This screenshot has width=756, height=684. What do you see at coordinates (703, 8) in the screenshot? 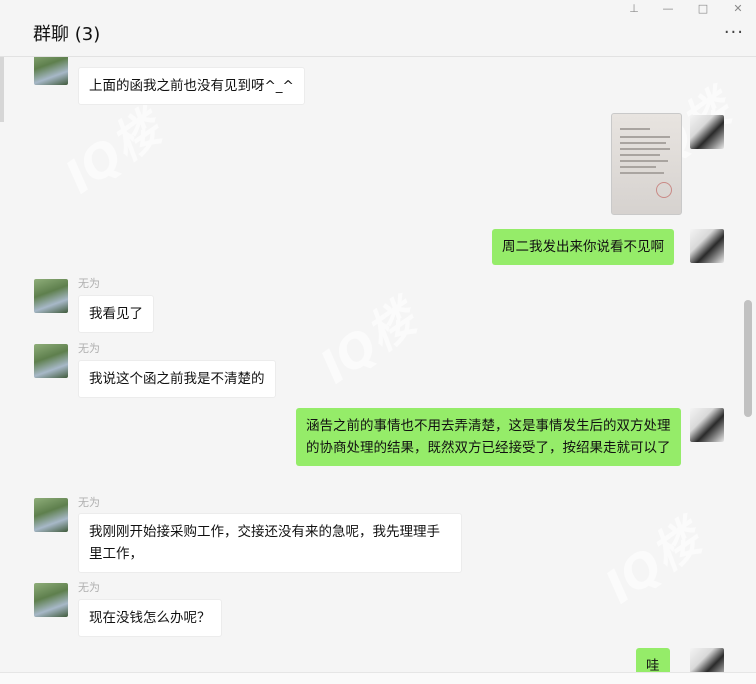
I see `maximize-icon: □` at bounding box center [703, 8].